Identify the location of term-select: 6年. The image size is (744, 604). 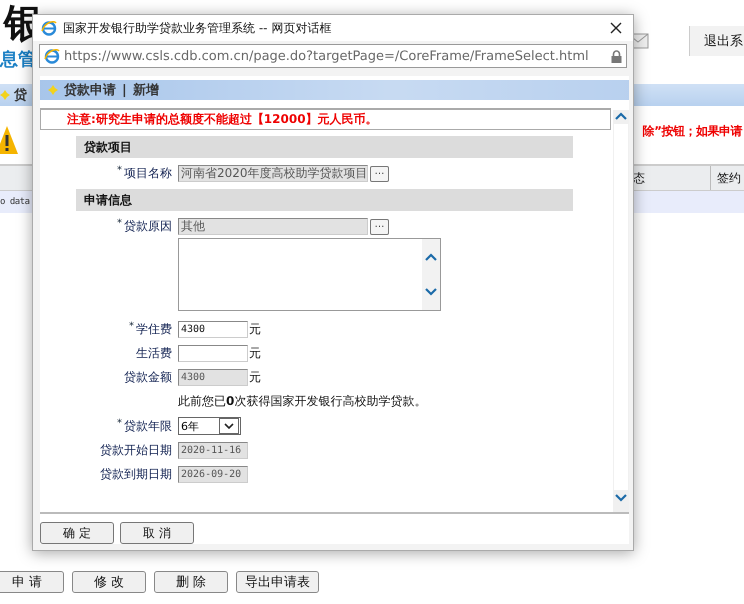
(209, 426).